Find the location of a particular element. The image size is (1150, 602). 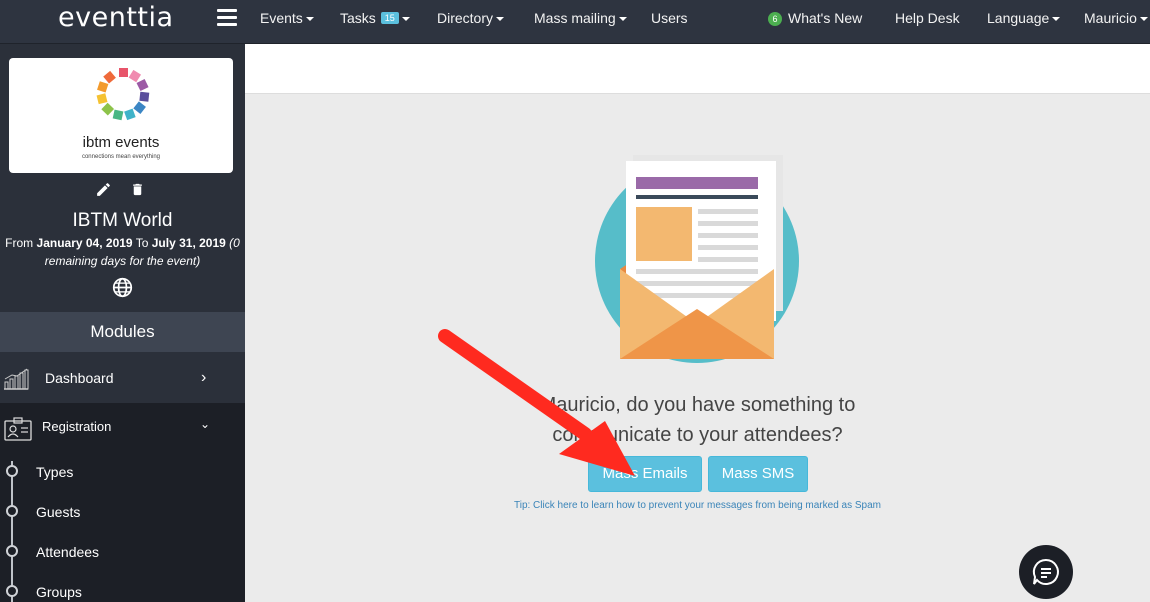

id-card-icon is located at coordinates (18, 429).